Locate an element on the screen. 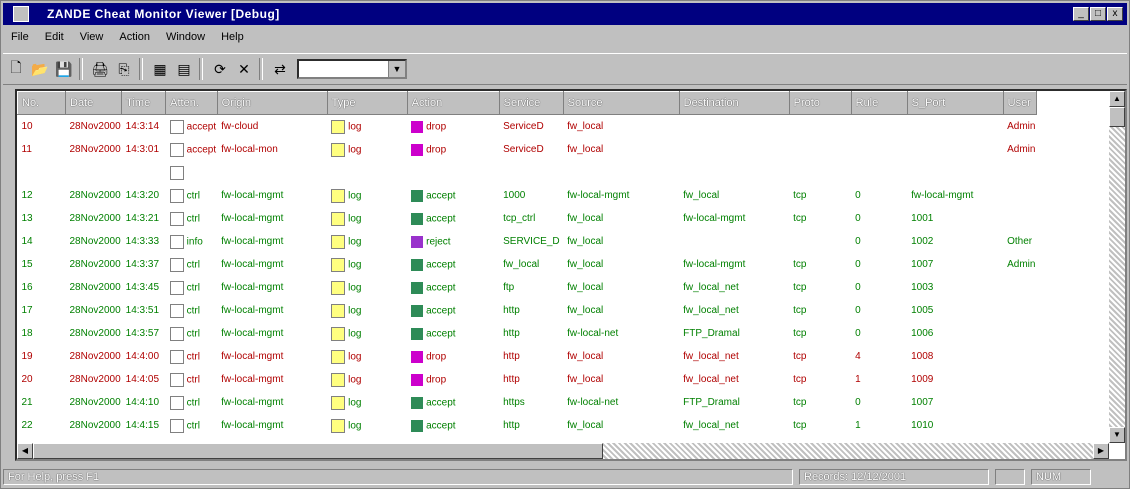  column-header: S_Port is located at coordinates (955, 103).